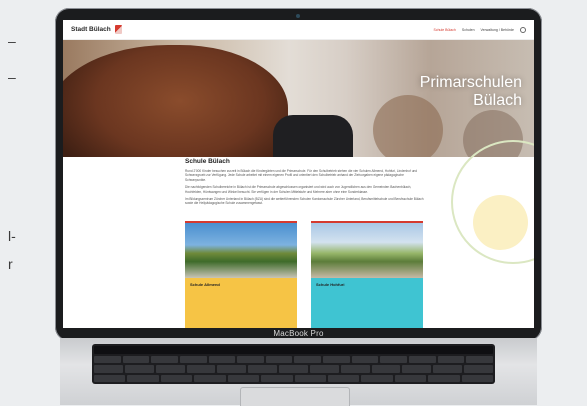 This screenshot has width=587, height=406. I want to click on touch-bar, so click(293, 350).